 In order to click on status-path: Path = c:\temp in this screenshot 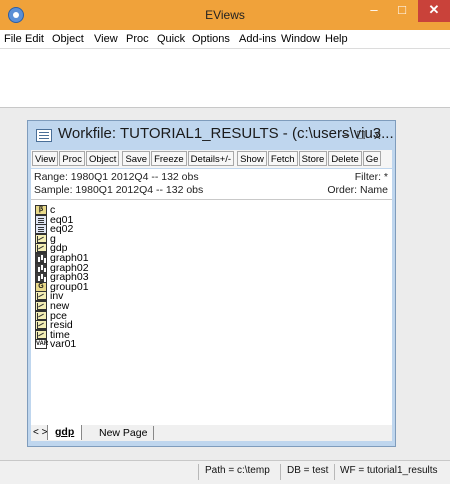, I will do `click(237, 470)`.